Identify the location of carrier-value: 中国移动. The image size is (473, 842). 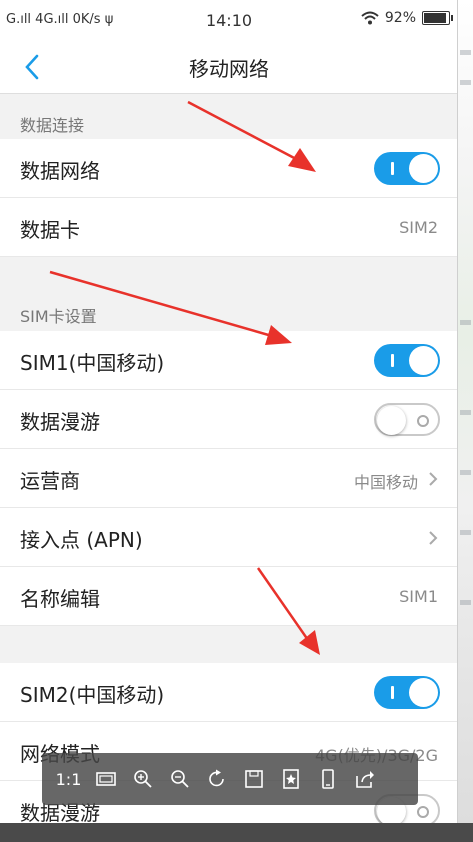
(385, 482).